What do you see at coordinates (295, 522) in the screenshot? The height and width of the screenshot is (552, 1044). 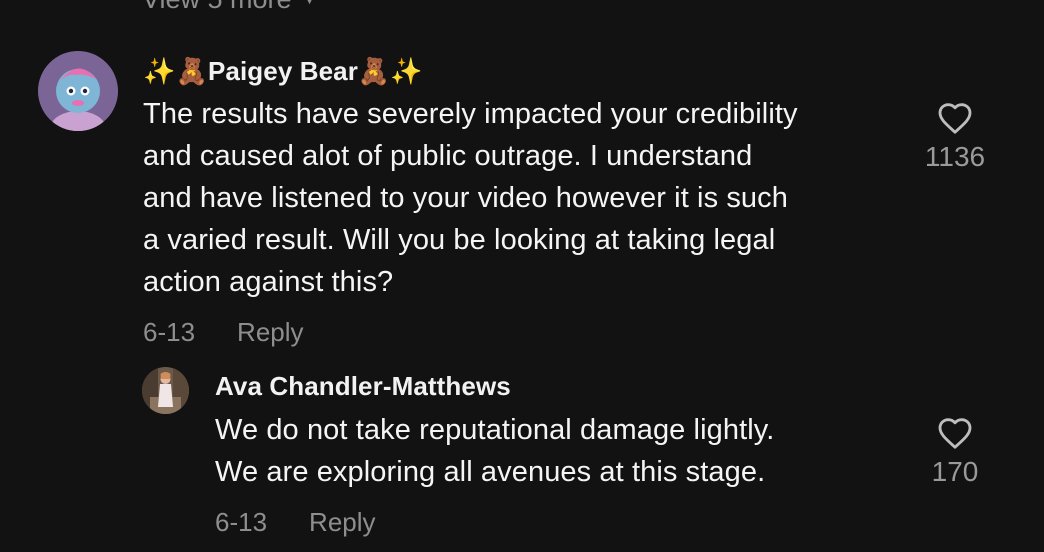 I see `reply-meta: 6-13 Reply` at bounding box center [295, 522].